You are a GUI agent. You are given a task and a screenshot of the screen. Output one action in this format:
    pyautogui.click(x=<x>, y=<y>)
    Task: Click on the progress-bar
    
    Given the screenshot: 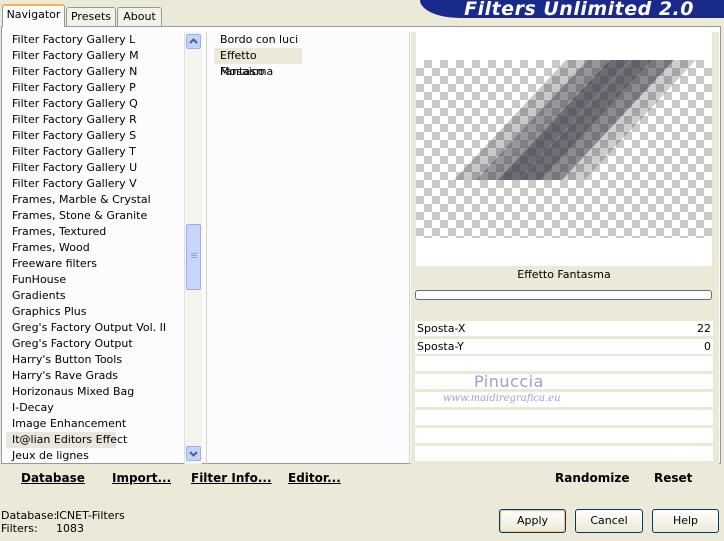 What is the action you would take?
    pyautogui.click(x=563, y=295)
    